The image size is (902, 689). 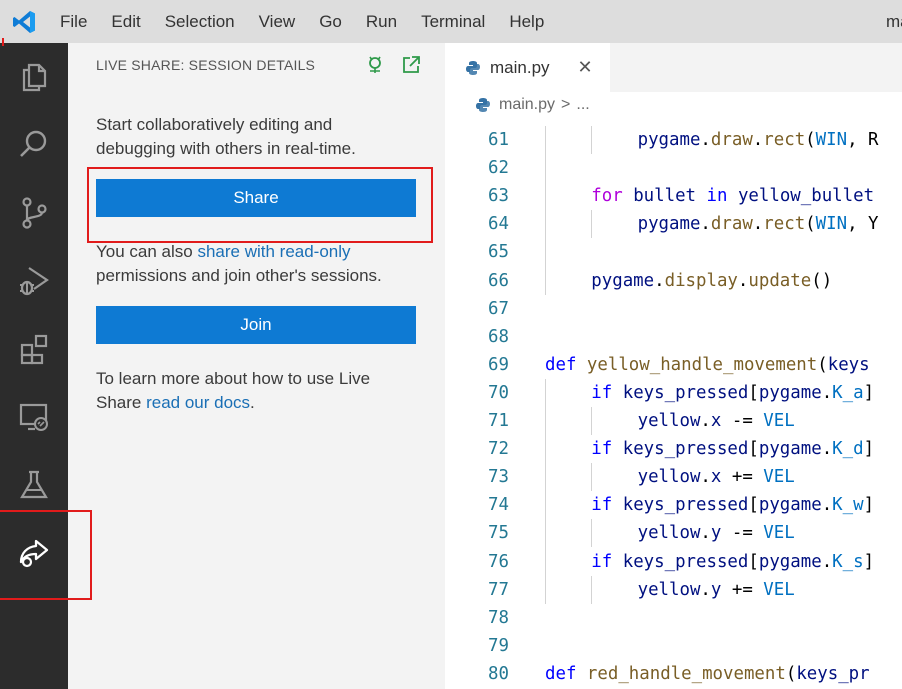 What do you see at coordinates (34, 77) in the screenshot?
I see `explorer-icon` at bounding box center [34, 77].